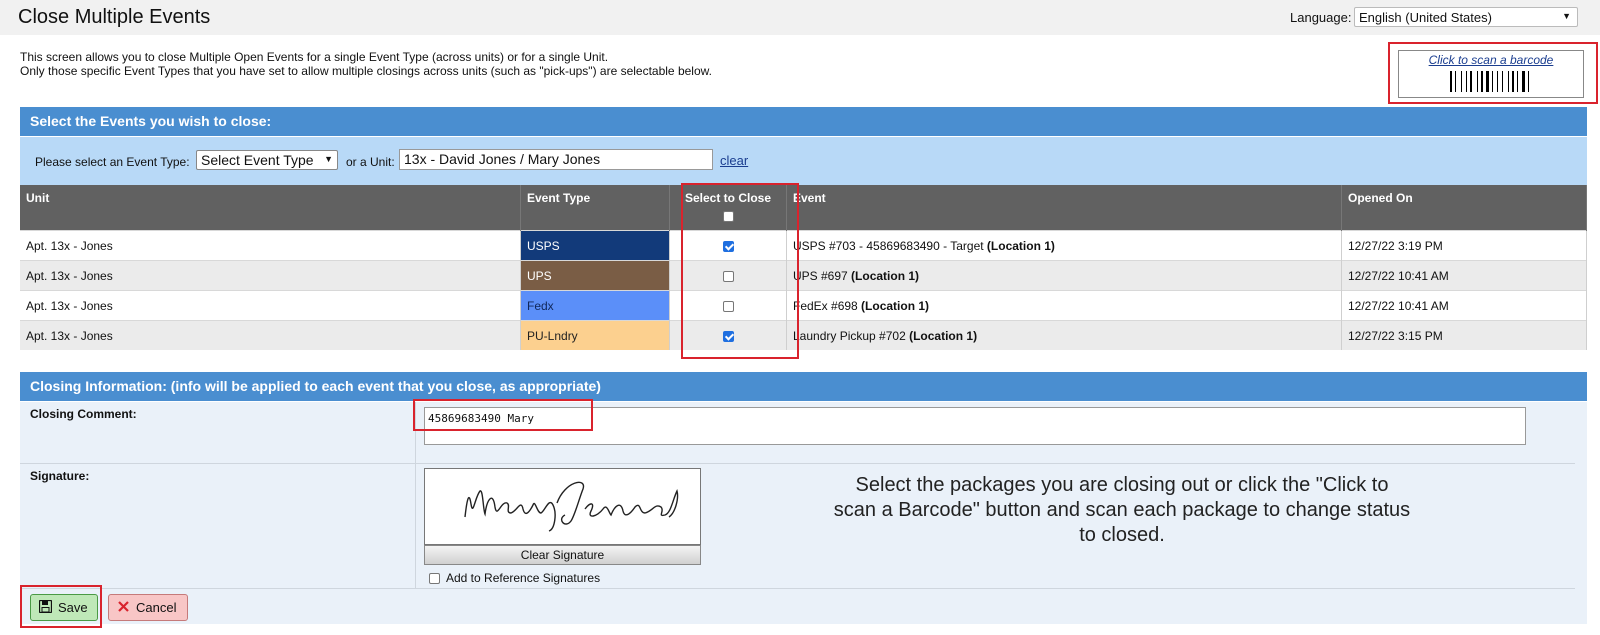 The image size is (1600, 635). What do you see at coordinates (595, 275) in the screenshot?
I see `row-event-type: UPS` at bounding box center [595, 275].